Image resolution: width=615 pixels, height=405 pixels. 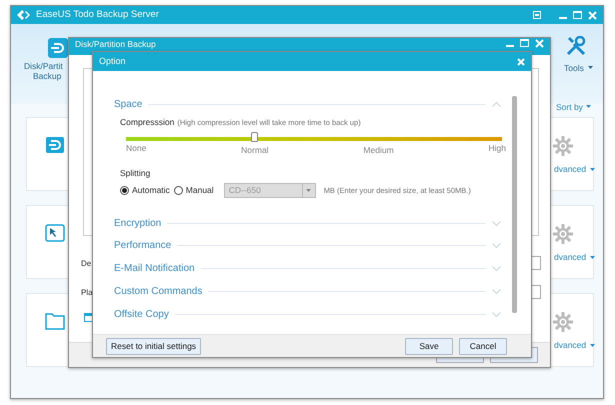 I want to click on section-title: Encryption, so click(x=138, y=223).